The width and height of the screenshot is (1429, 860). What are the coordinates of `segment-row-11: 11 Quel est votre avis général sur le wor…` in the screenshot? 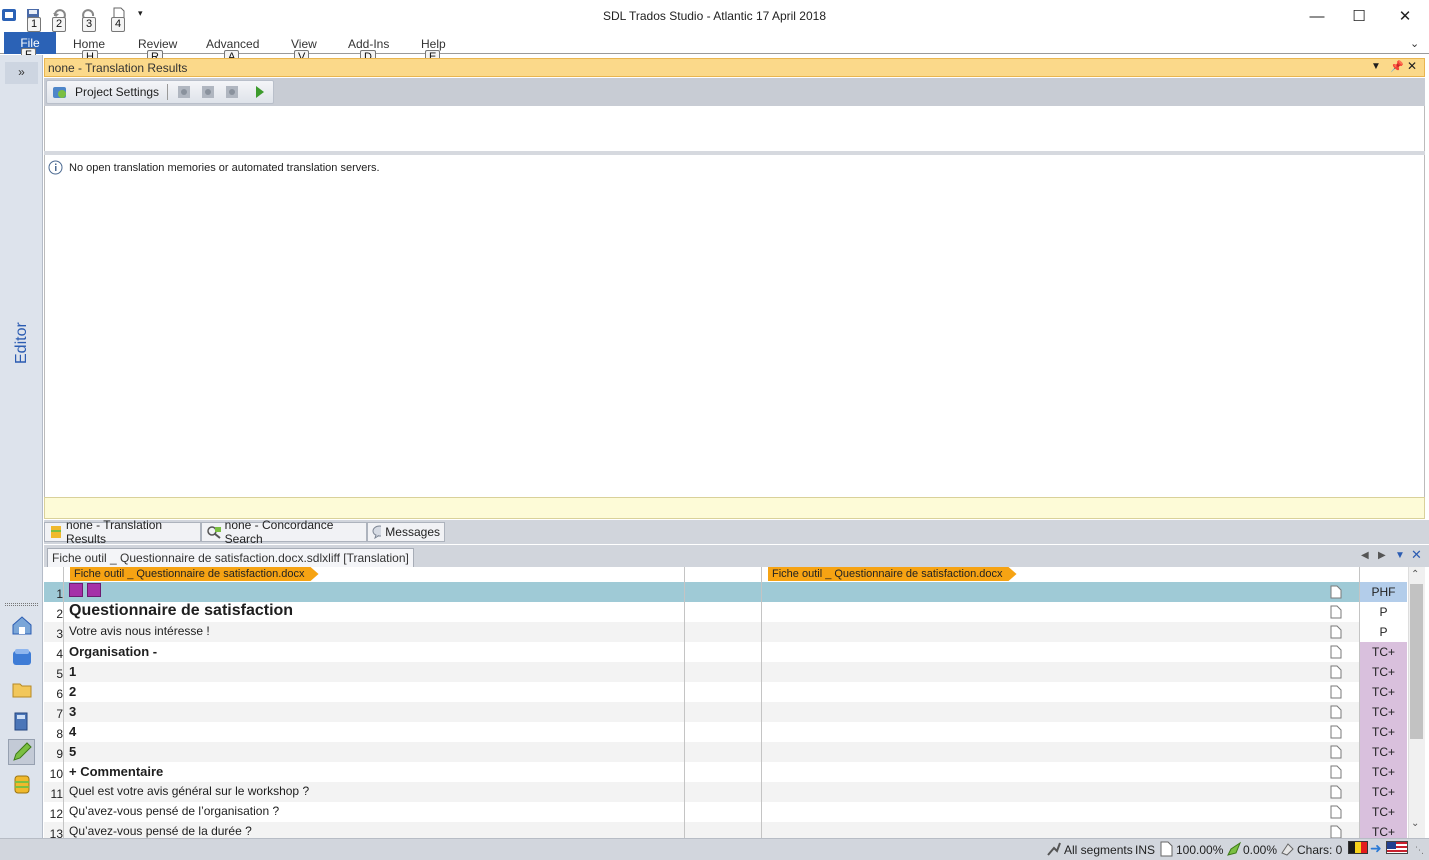 It's located at (725, 792).